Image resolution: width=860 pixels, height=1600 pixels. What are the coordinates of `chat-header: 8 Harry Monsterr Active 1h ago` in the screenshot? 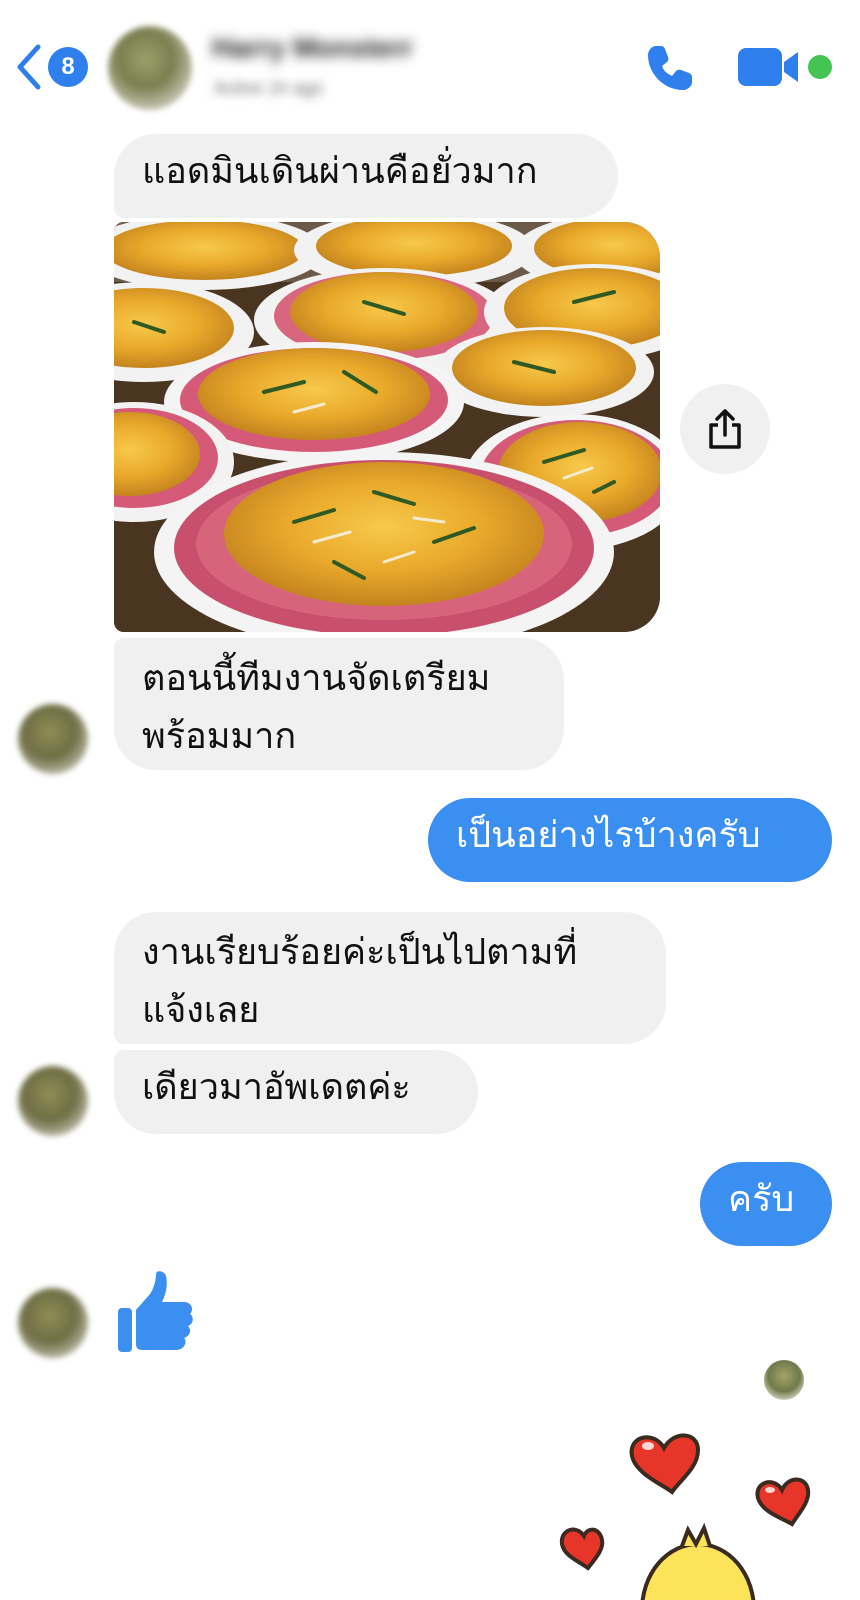 It's located at (430, 64).